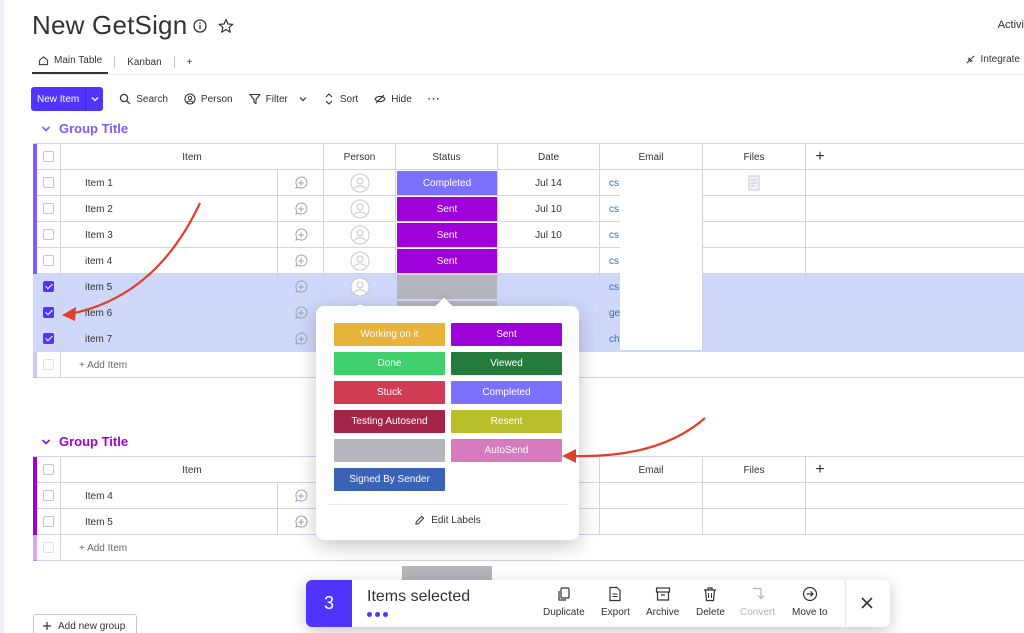 This screenshot has width=1024, height=633. I want to click on item-name: item 5, so click(169, 287).